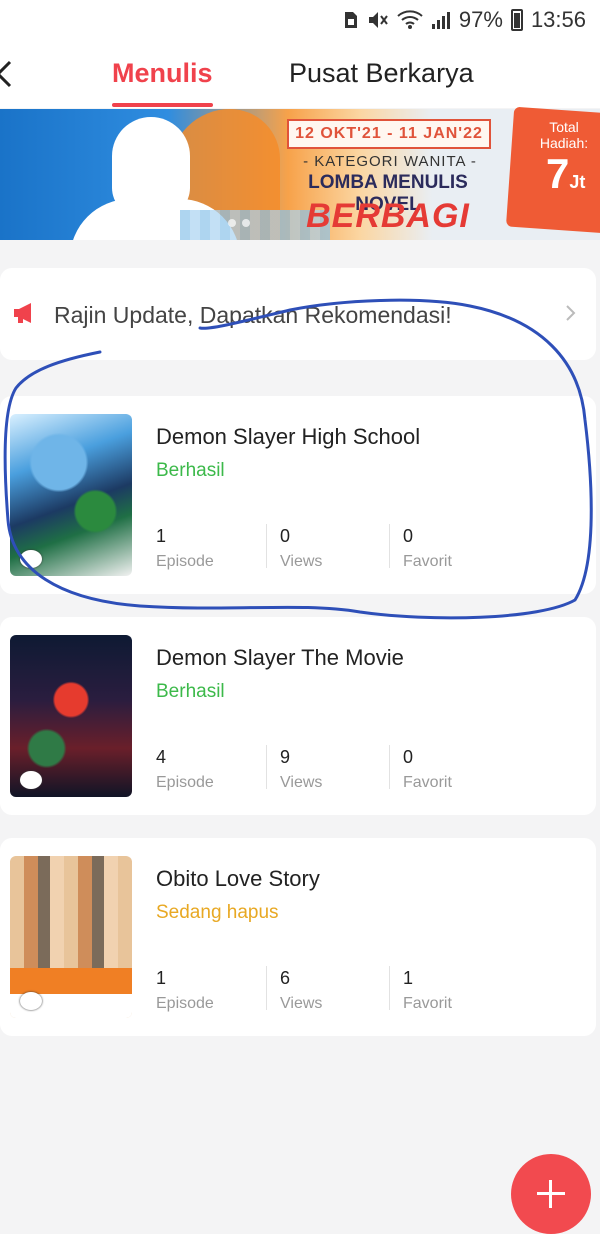 This screenshot has height=1234, width=600. What do you see at coordinates (301, 769) in the screenshot?
I see `views-stat: 9 Views` at bounding box center [301, 769].